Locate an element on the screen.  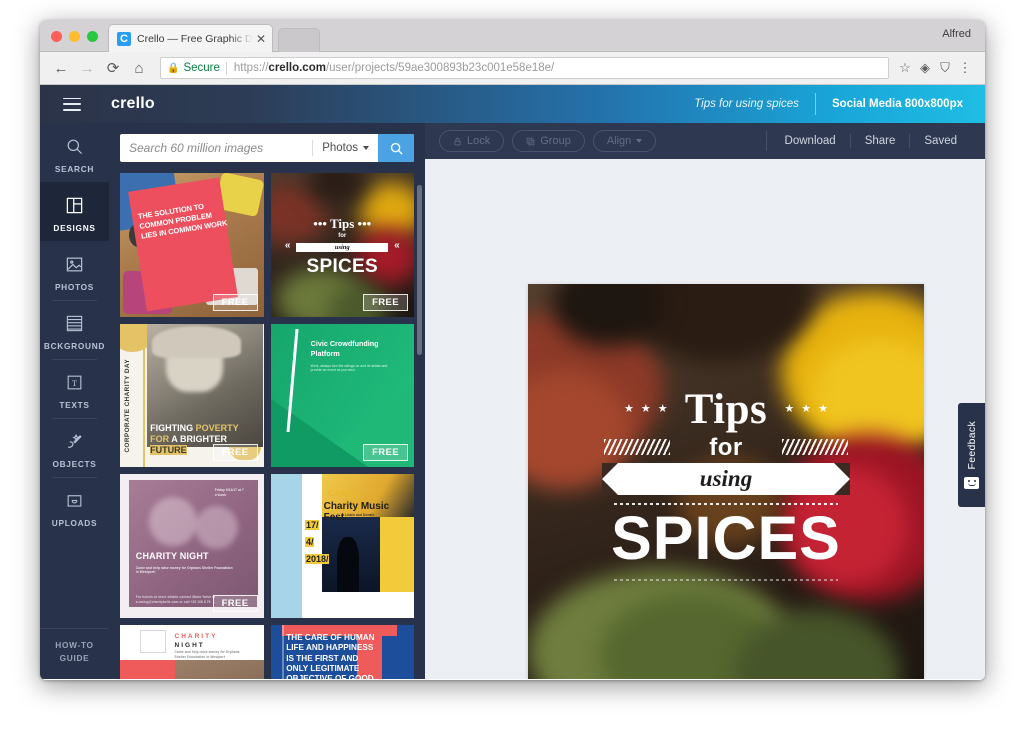
extension-shield-icon: ⛉ is located at coordinates (945, 68).